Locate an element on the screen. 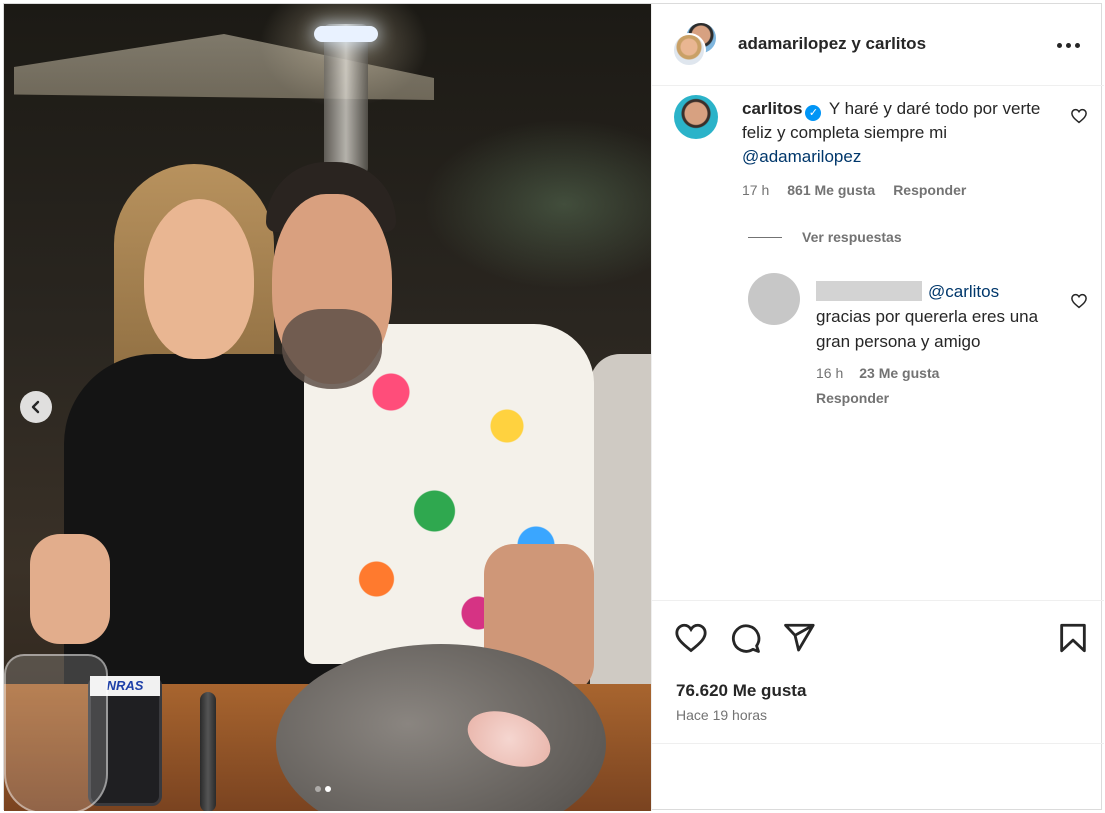  knife is located at coordinates (208, 751).